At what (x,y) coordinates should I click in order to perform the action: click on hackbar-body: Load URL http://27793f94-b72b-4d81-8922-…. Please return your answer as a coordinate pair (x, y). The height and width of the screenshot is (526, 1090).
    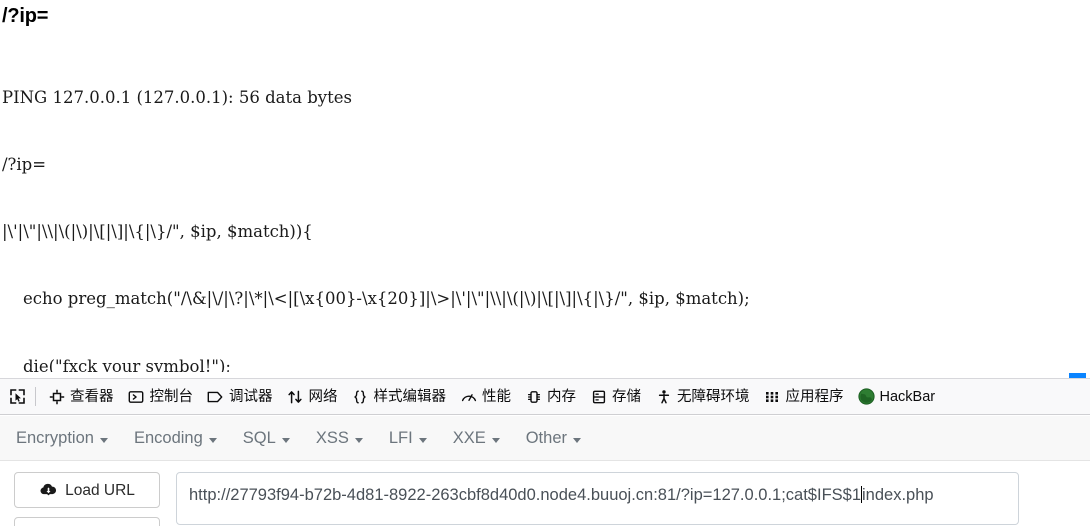
    Looking at the image, I should click on (545, 493).